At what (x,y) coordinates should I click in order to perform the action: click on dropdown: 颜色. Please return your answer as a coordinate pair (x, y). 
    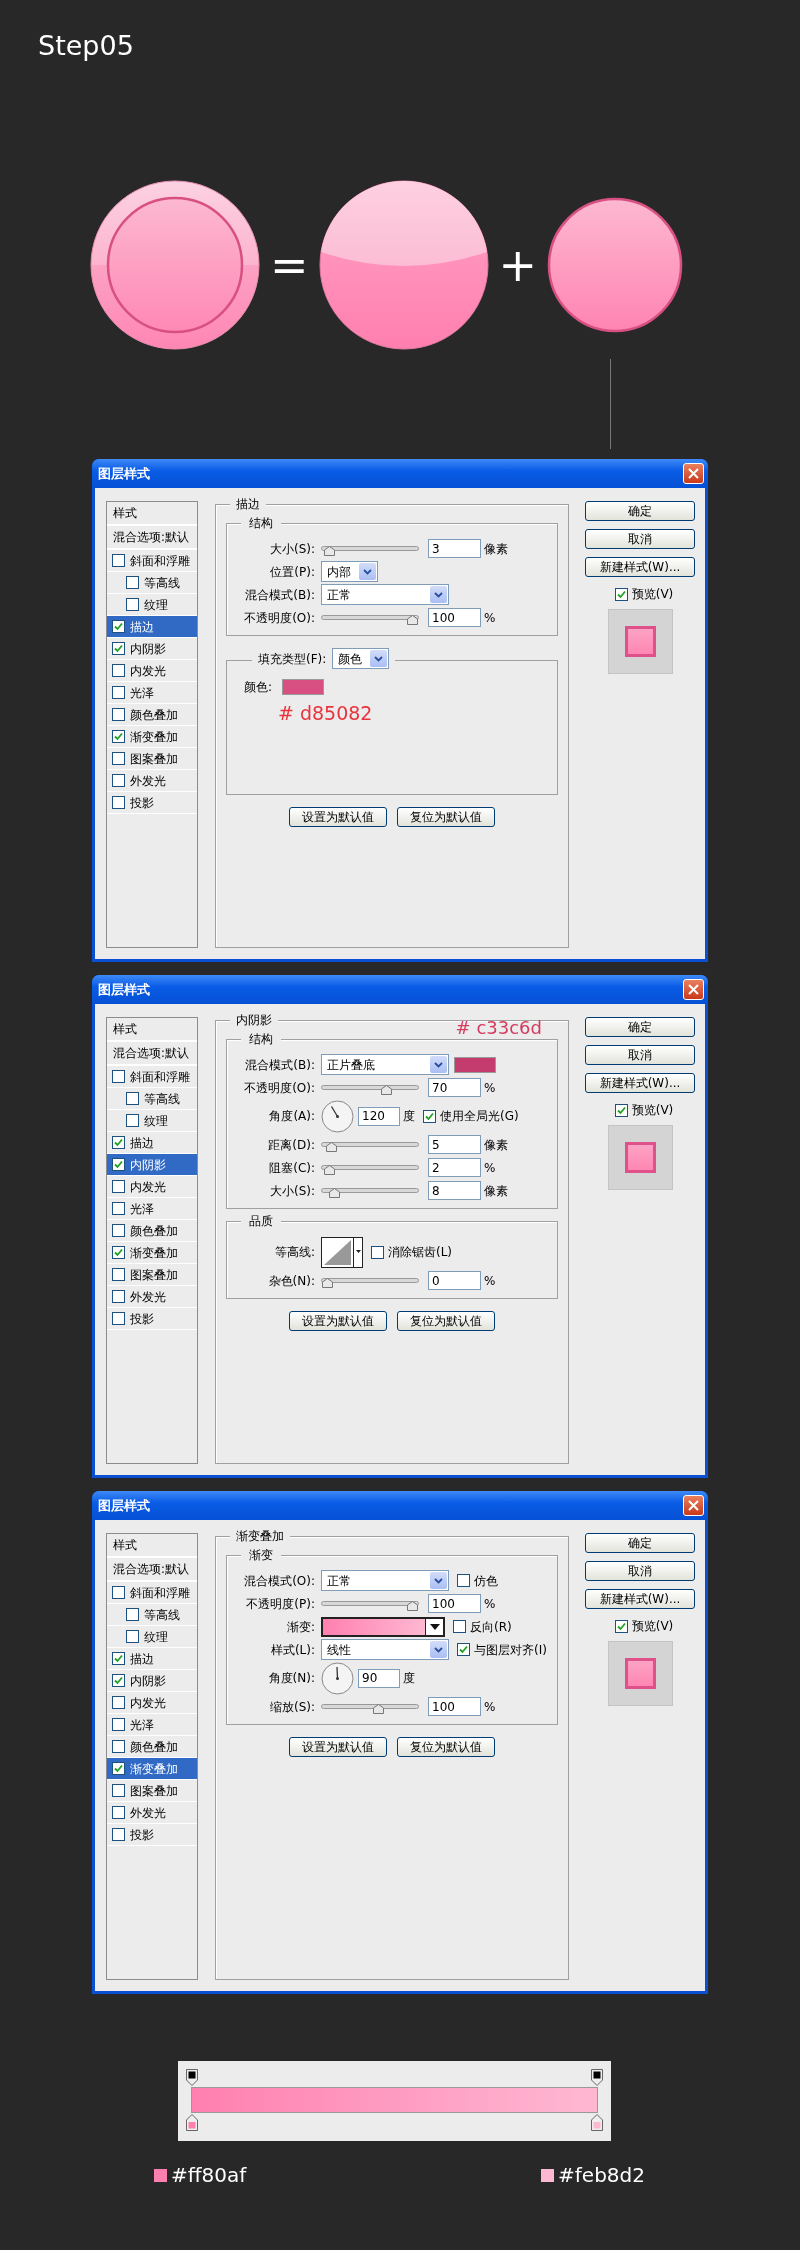
    Looking at the image, I should click on (361, 658).